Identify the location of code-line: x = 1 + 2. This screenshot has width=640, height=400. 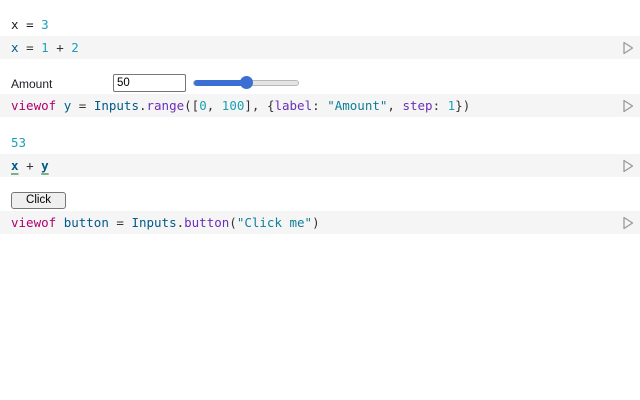
(45, 47).